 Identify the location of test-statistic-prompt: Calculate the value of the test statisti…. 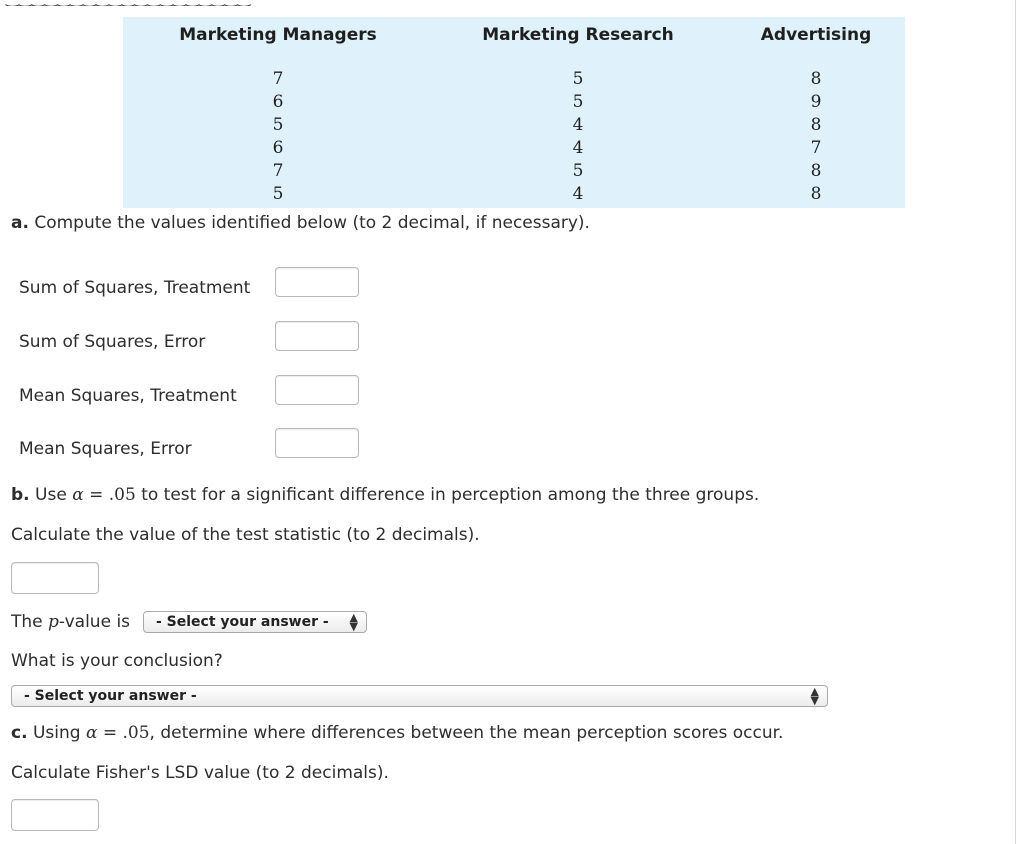
(245, 535).